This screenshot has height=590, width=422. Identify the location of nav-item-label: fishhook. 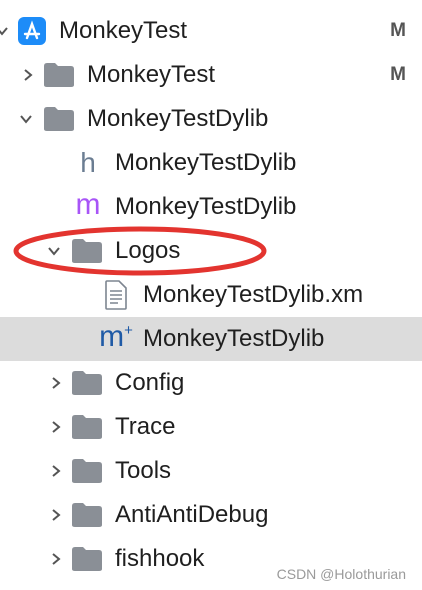
(160, 558).